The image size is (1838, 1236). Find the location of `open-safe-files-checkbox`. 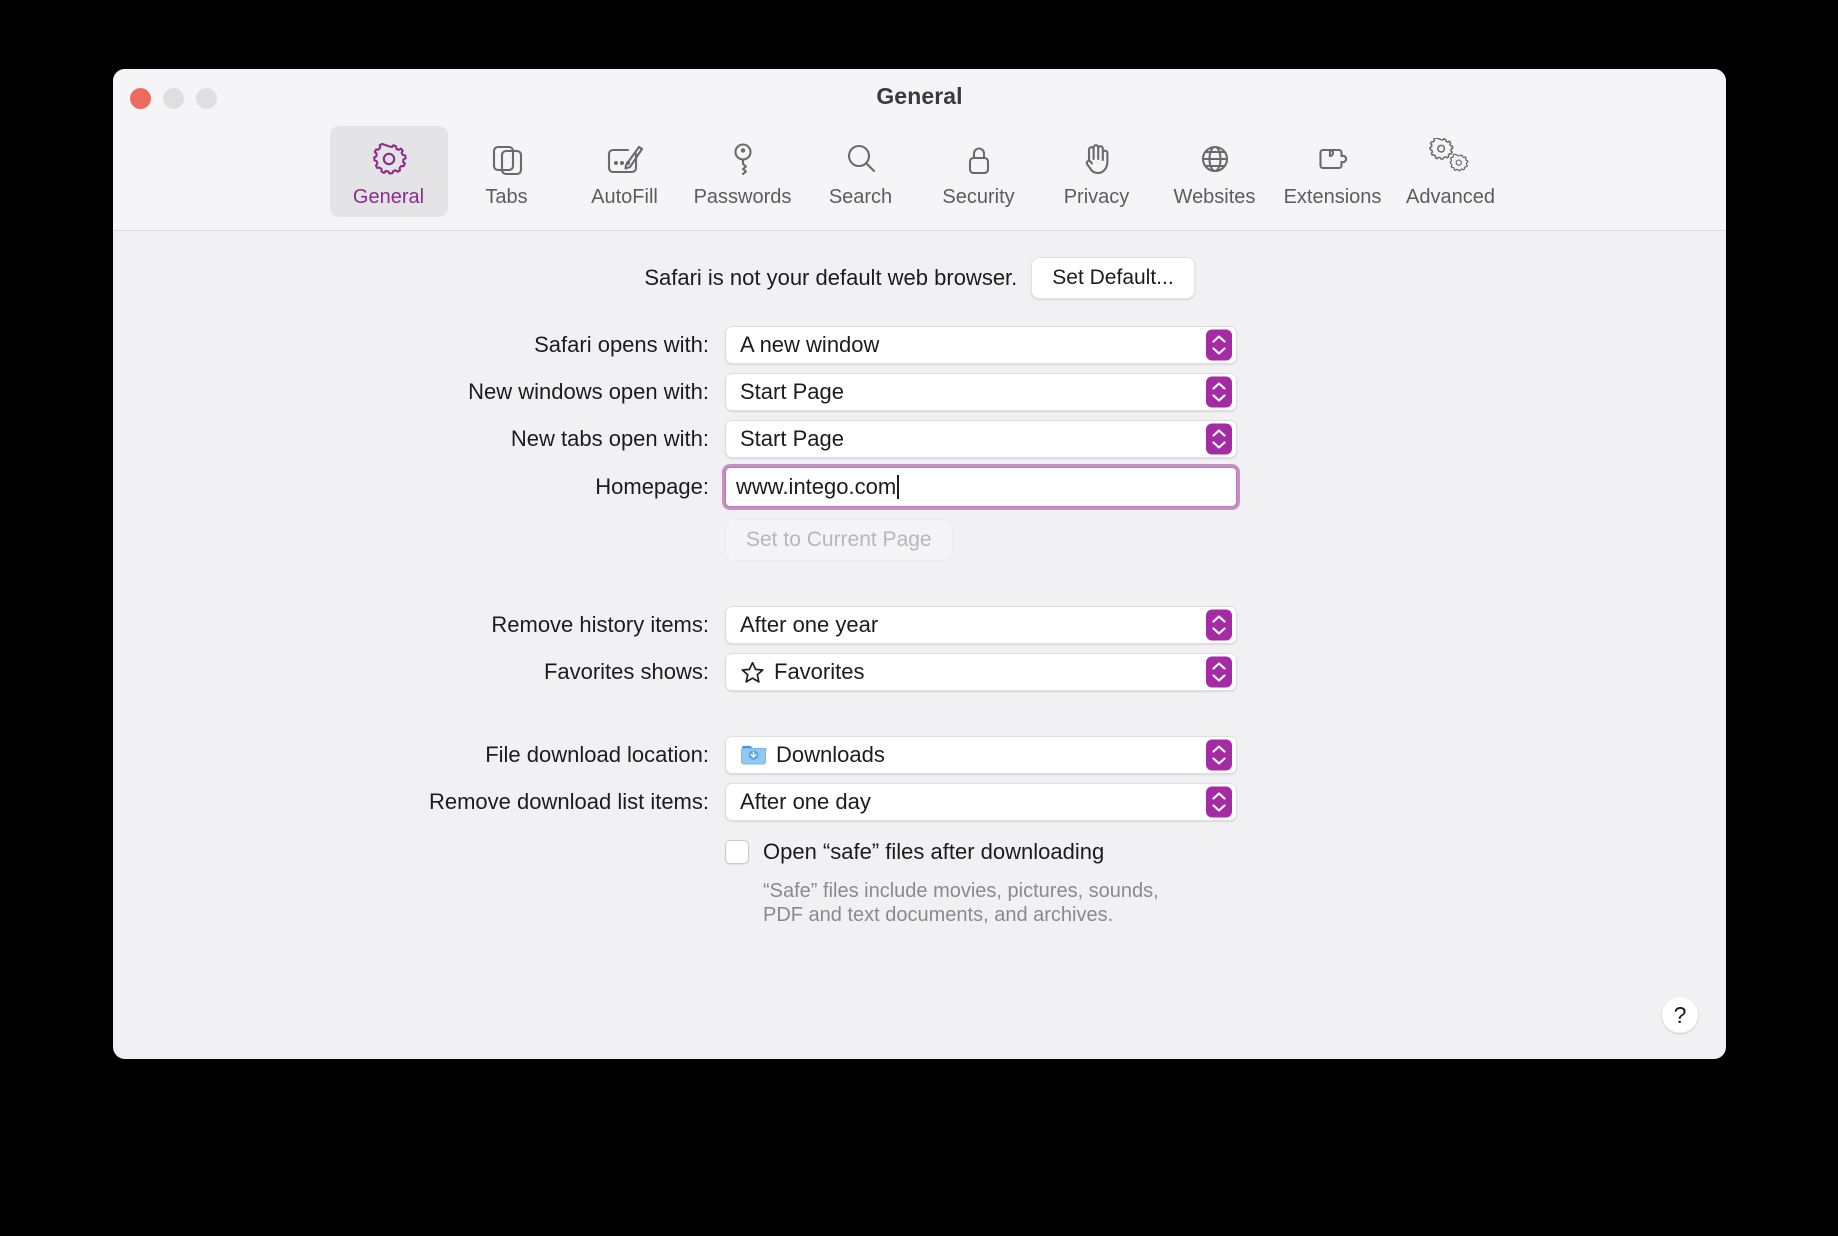

open-safe-files-checkbox is located at coordinates (737, 852).